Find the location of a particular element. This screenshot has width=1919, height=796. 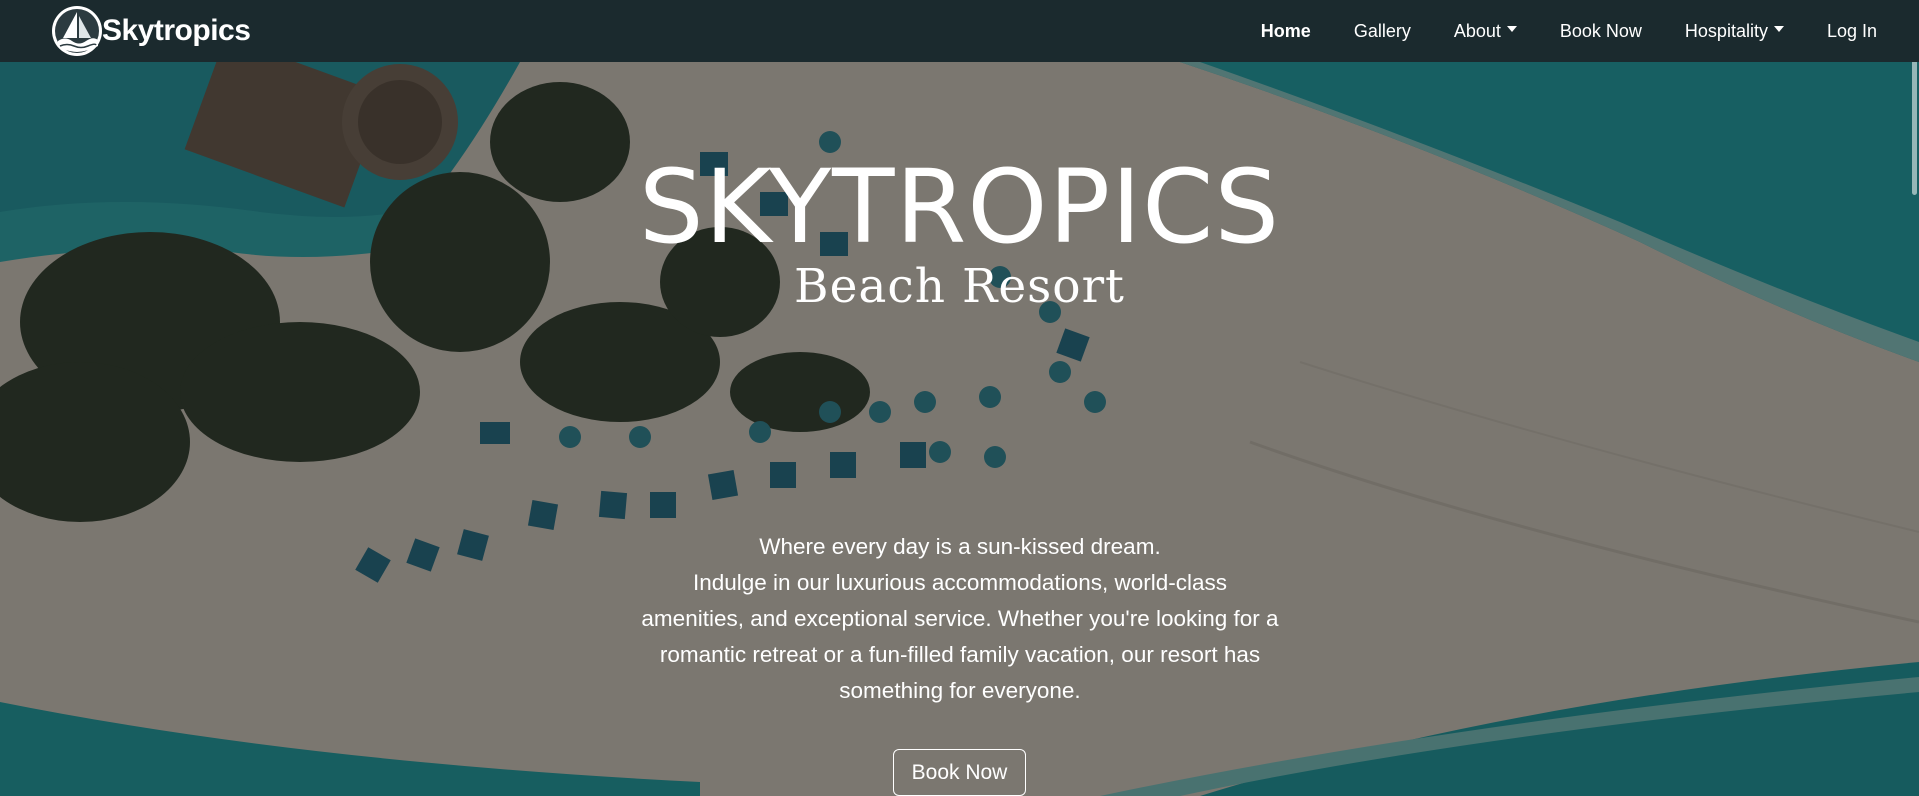

brand-name: Skytropics is located at coordinates (176, 30).